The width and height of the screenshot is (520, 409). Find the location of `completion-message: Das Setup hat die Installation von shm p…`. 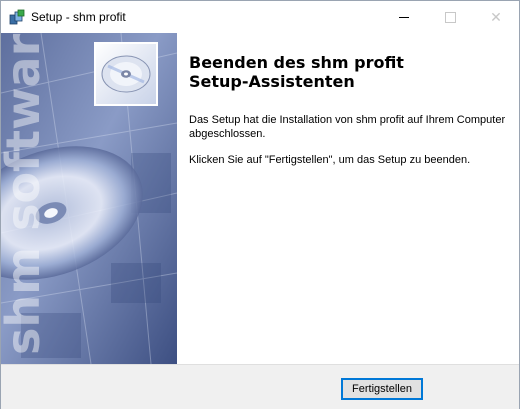

completion-message: Das Setup hat die Installation von shm p… is located at coordinates (347, 127).